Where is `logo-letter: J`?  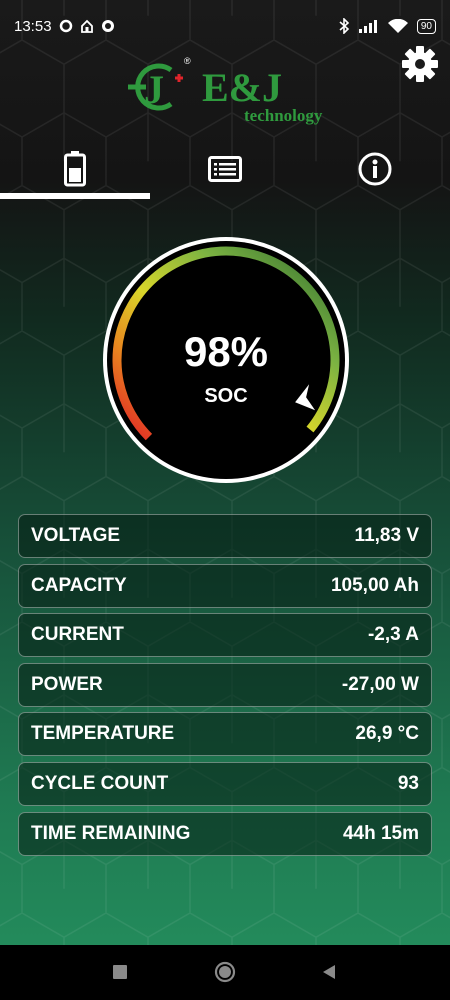
logo-letter: J is located at coordinates (154, 89).